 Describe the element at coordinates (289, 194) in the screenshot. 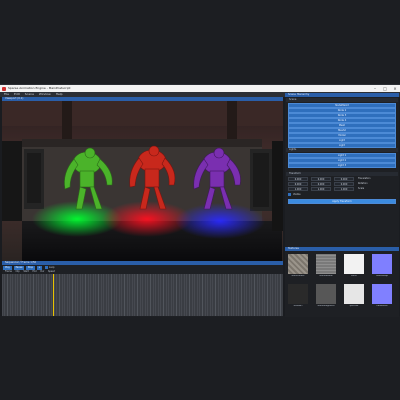

I see `visible-checkbox` at that location.